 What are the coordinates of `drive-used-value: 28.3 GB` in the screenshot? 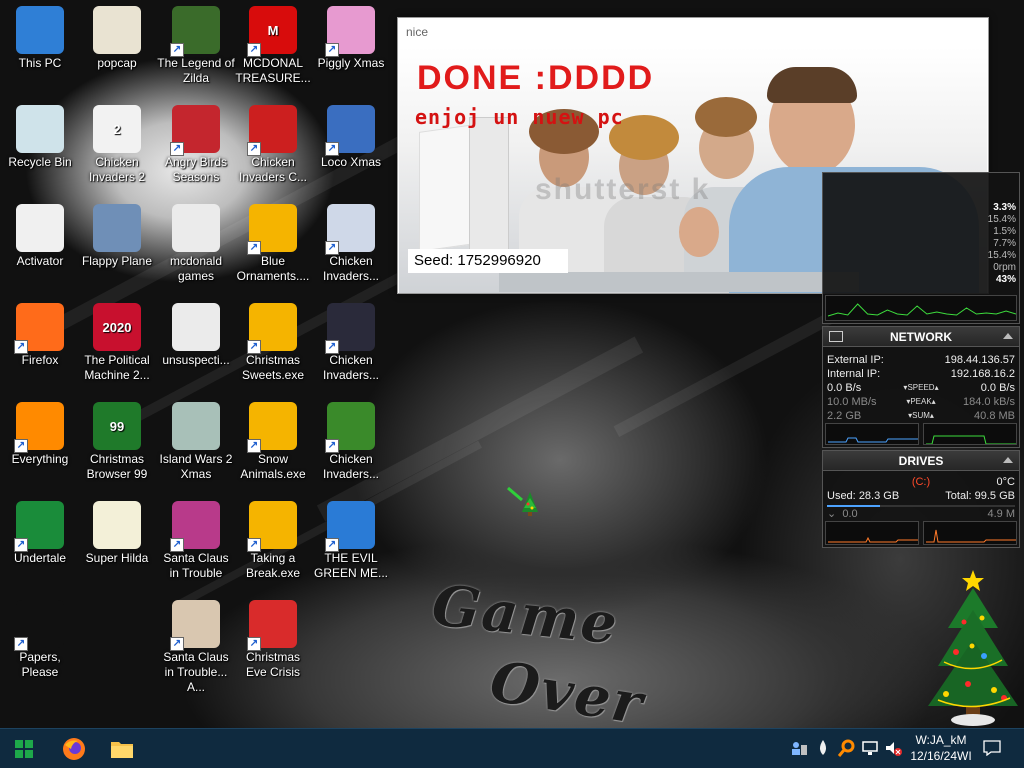 It's located at (879, 496).